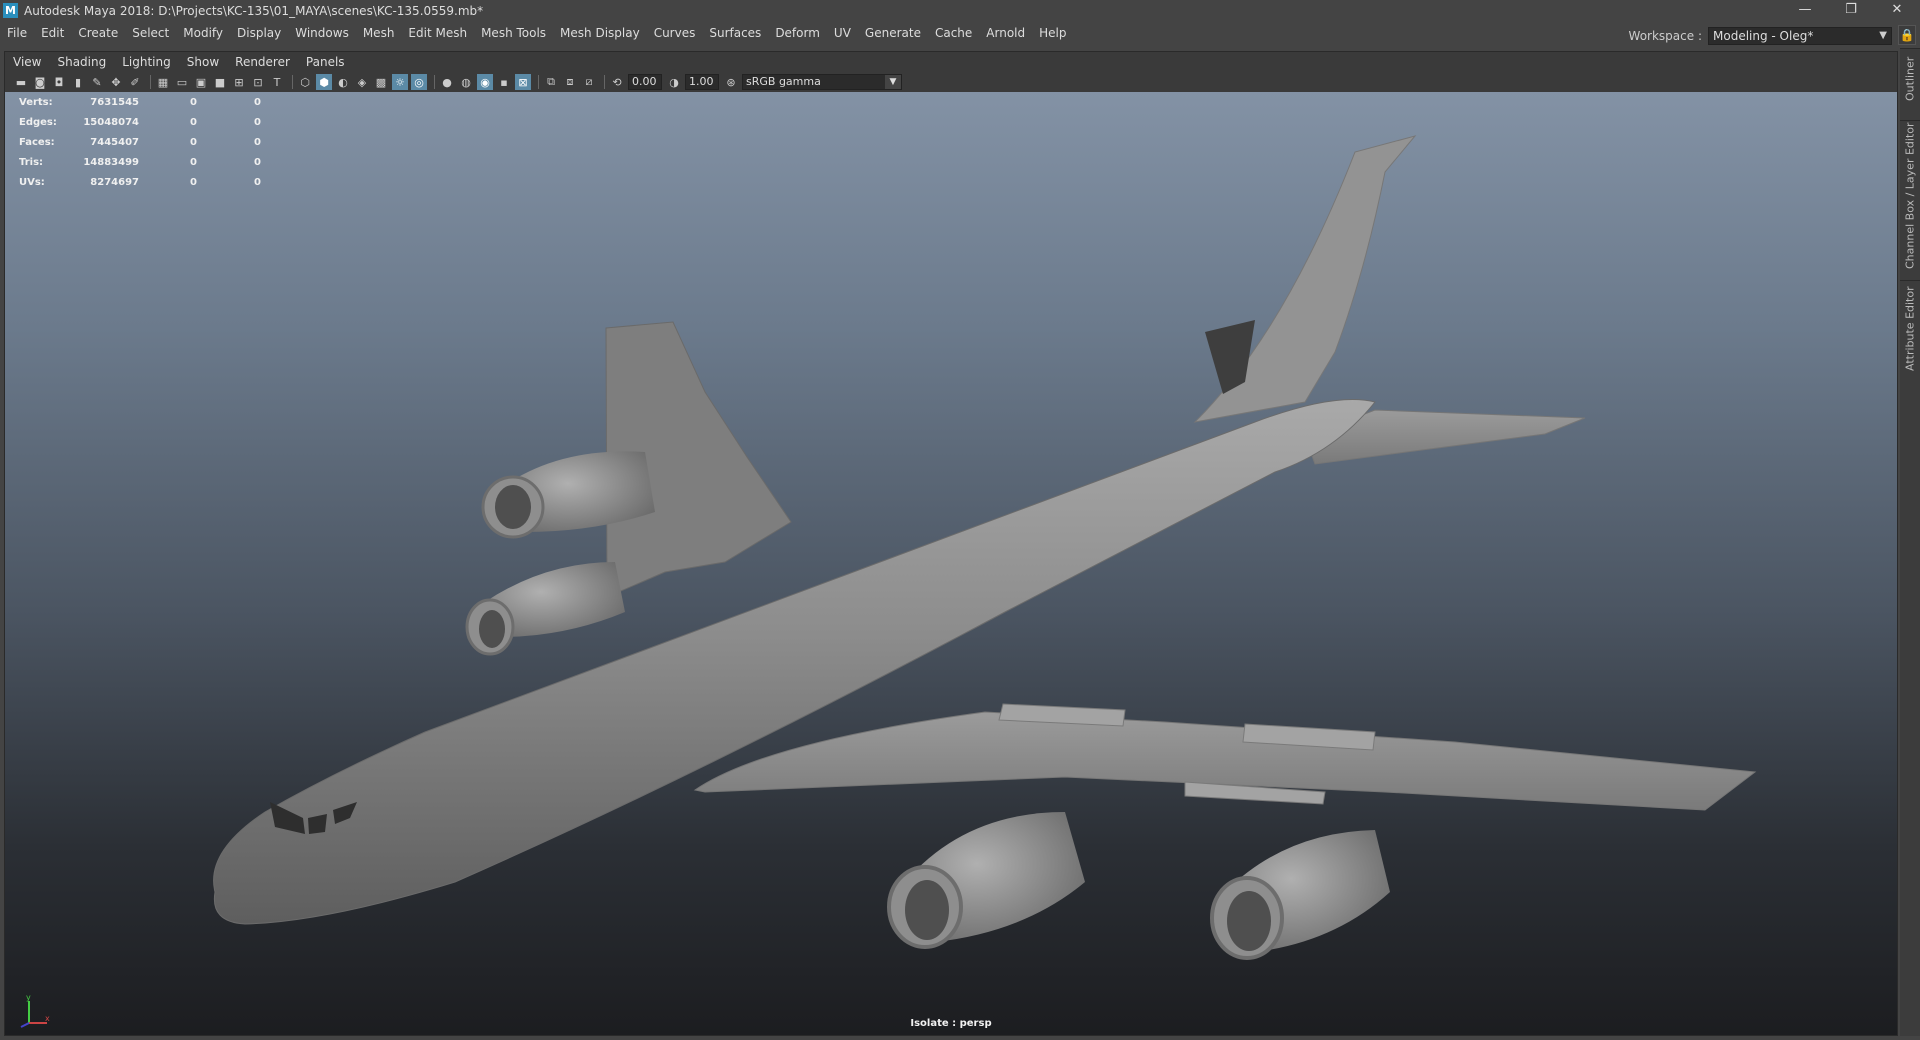 The width and height of the screenshot is (1920, 1040). Describe the element at coordinates (277, 82) in the screenshot. I see `safe-title-icon: T` at that location.